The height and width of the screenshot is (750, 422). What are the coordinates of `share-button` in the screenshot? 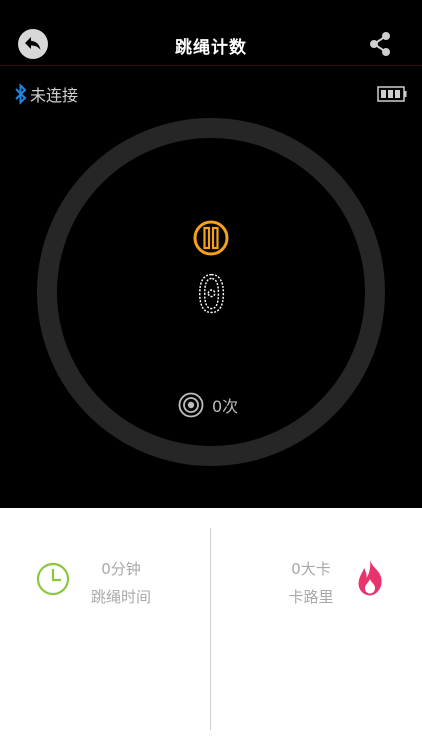 It's located at (380, 44).